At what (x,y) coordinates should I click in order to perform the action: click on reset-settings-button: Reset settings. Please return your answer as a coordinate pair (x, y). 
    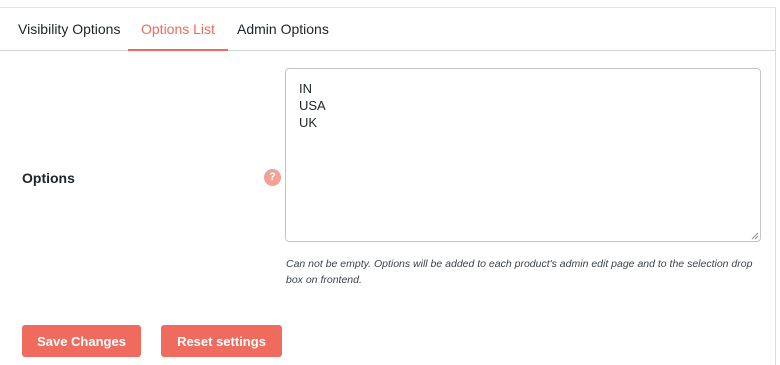
    Looking at the image, I should click on (221, 341).